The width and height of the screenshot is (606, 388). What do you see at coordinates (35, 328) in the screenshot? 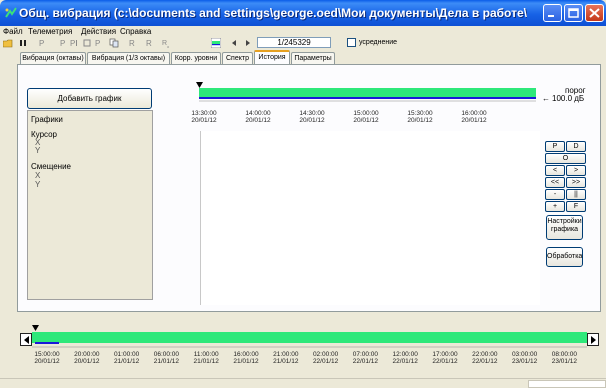
I see `bottom-timeline-cursor` at bounding box center [35, 328].